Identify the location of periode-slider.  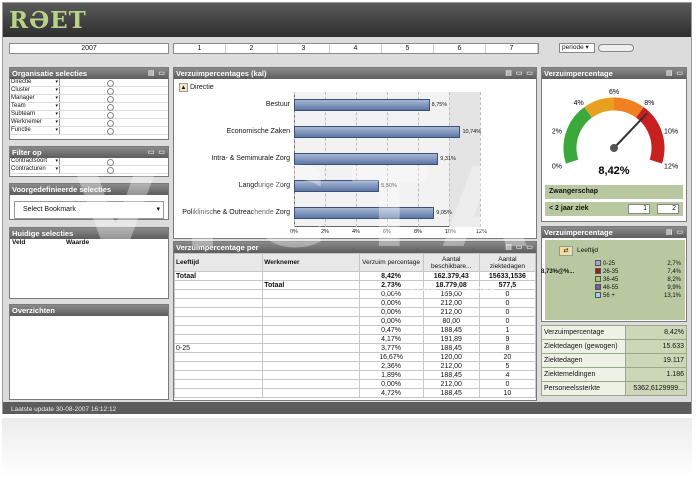
(616, 48).